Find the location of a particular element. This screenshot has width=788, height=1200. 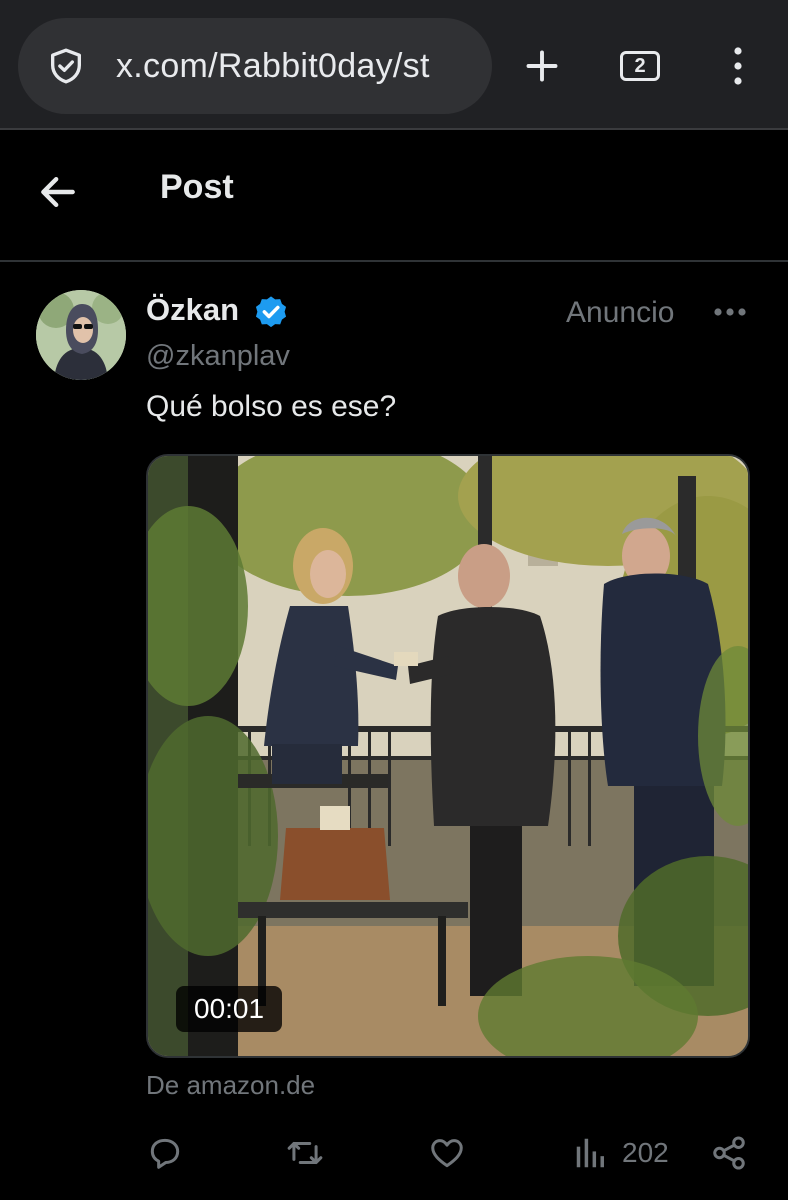

reply-button is located at coordinates (165, 1153).